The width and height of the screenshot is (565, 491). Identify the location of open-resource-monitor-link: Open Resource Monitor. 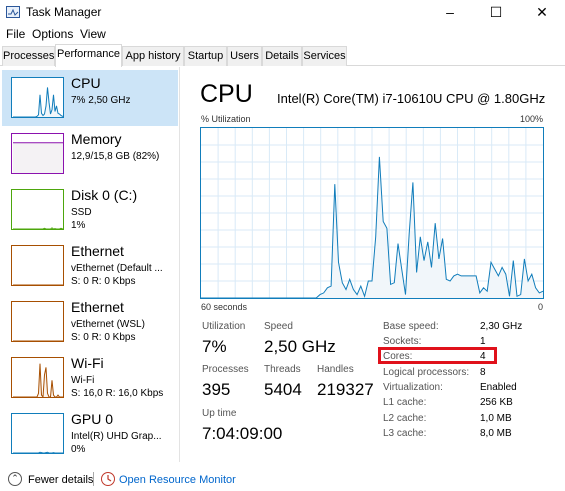
(177, 480).